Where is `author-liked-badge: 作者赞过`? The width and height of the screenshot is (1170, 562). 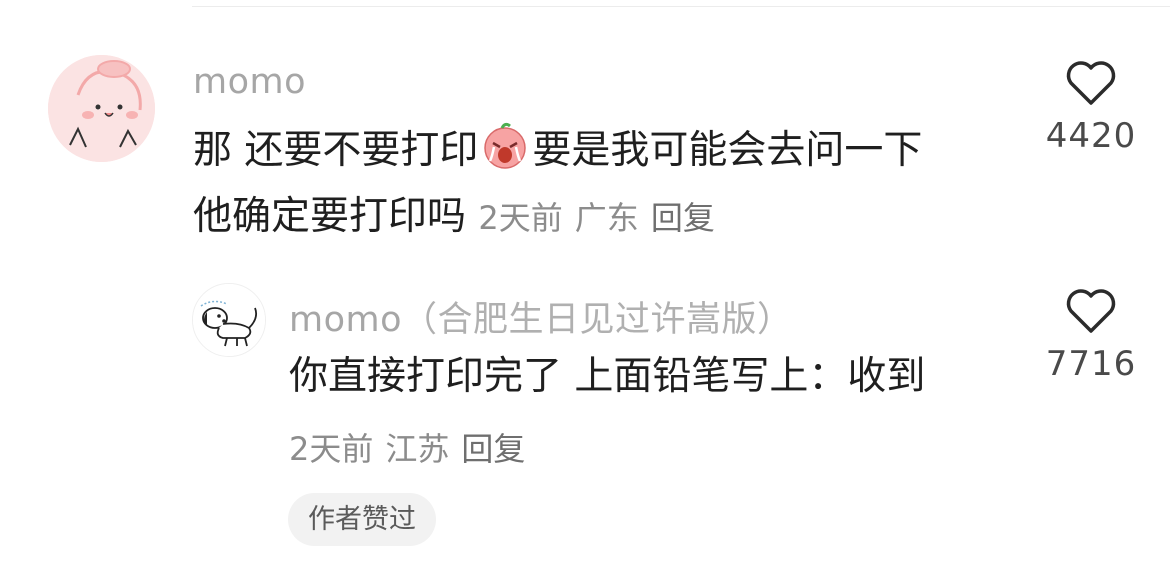 author-liked-badge: 作者赞过 is located at coordinates (362, 519).